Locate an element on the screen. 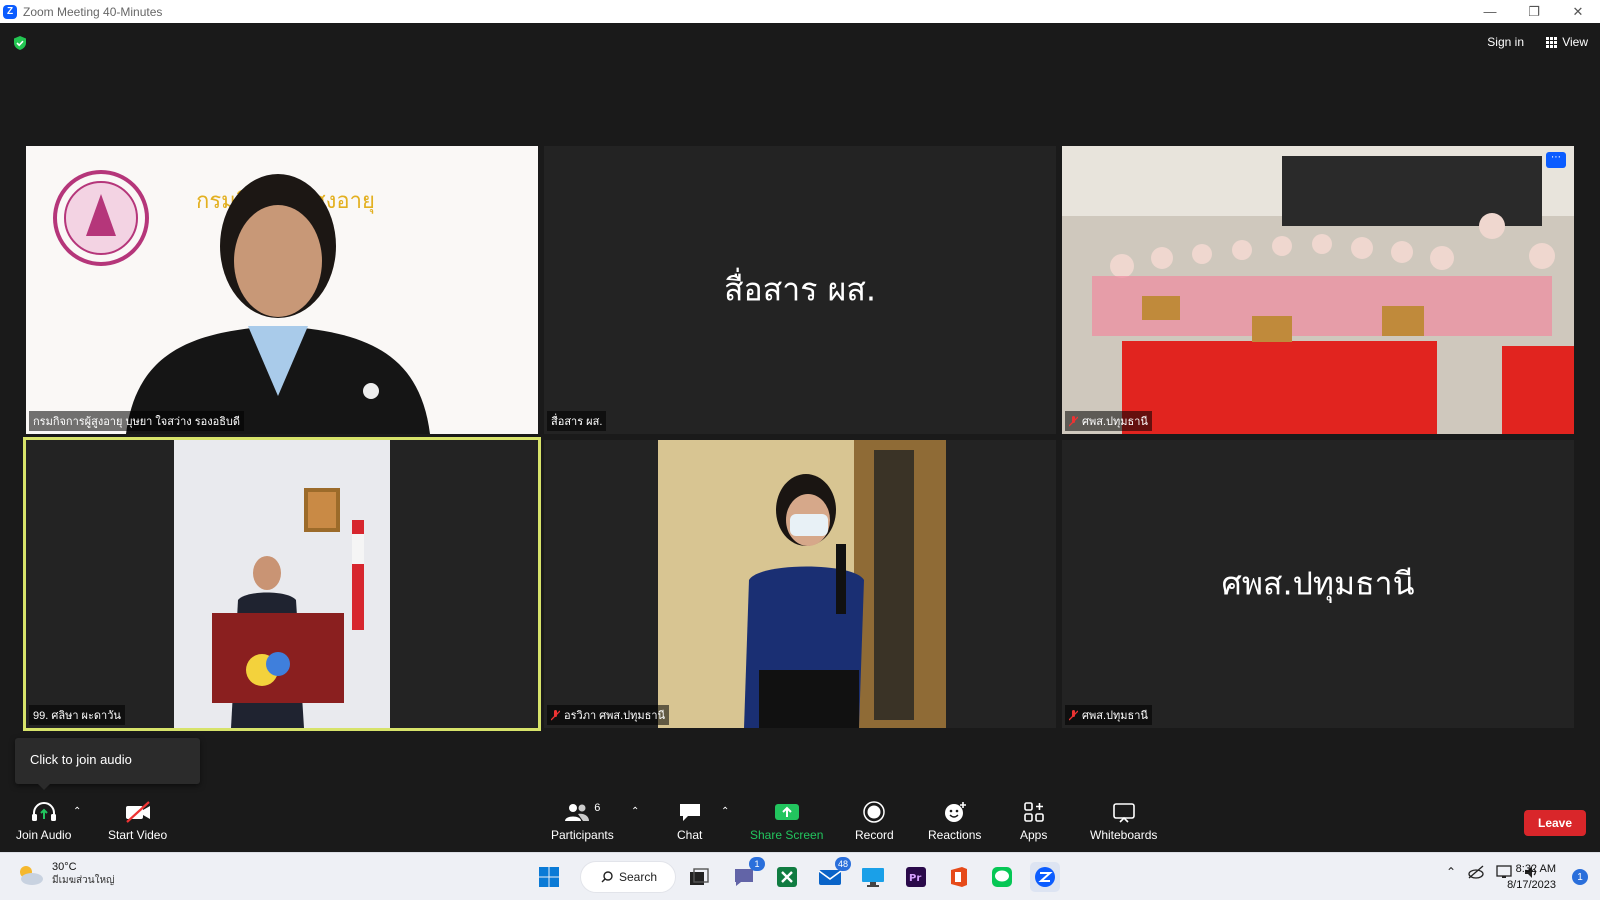  restore-button: ❐ is located at coordinates (1534, 11).